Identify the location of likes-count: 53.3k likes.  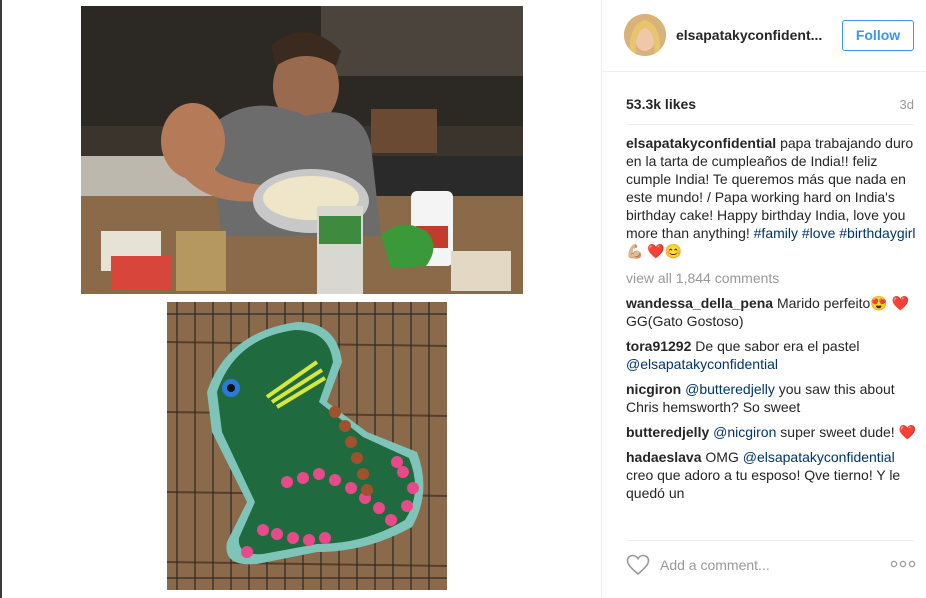
(661, 104).